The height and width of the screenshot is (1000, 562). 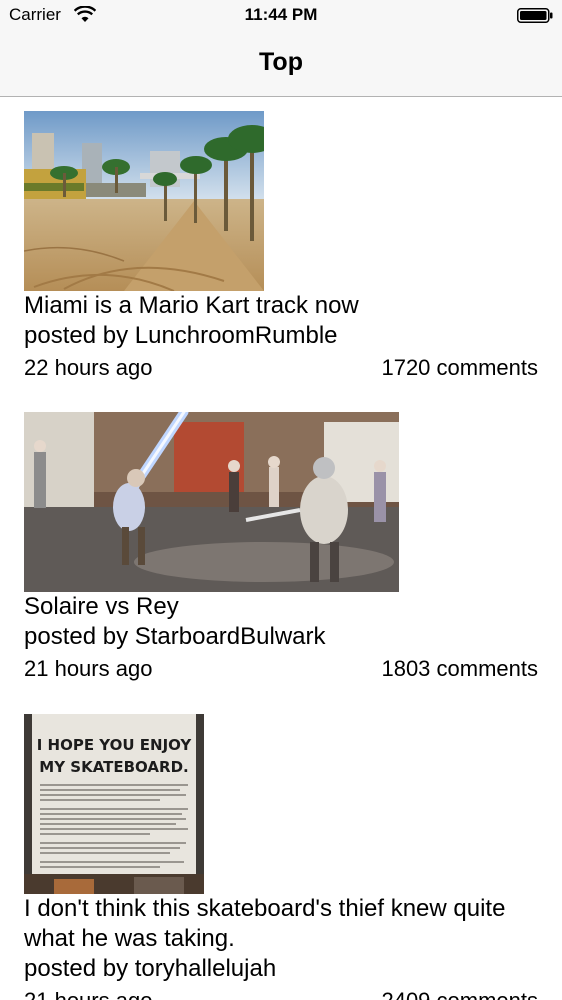 What do you see at coordinates (281, 607) in the screenshot?
I see `post-title: Solaire vs Rey` at bounding box center [281, 607].